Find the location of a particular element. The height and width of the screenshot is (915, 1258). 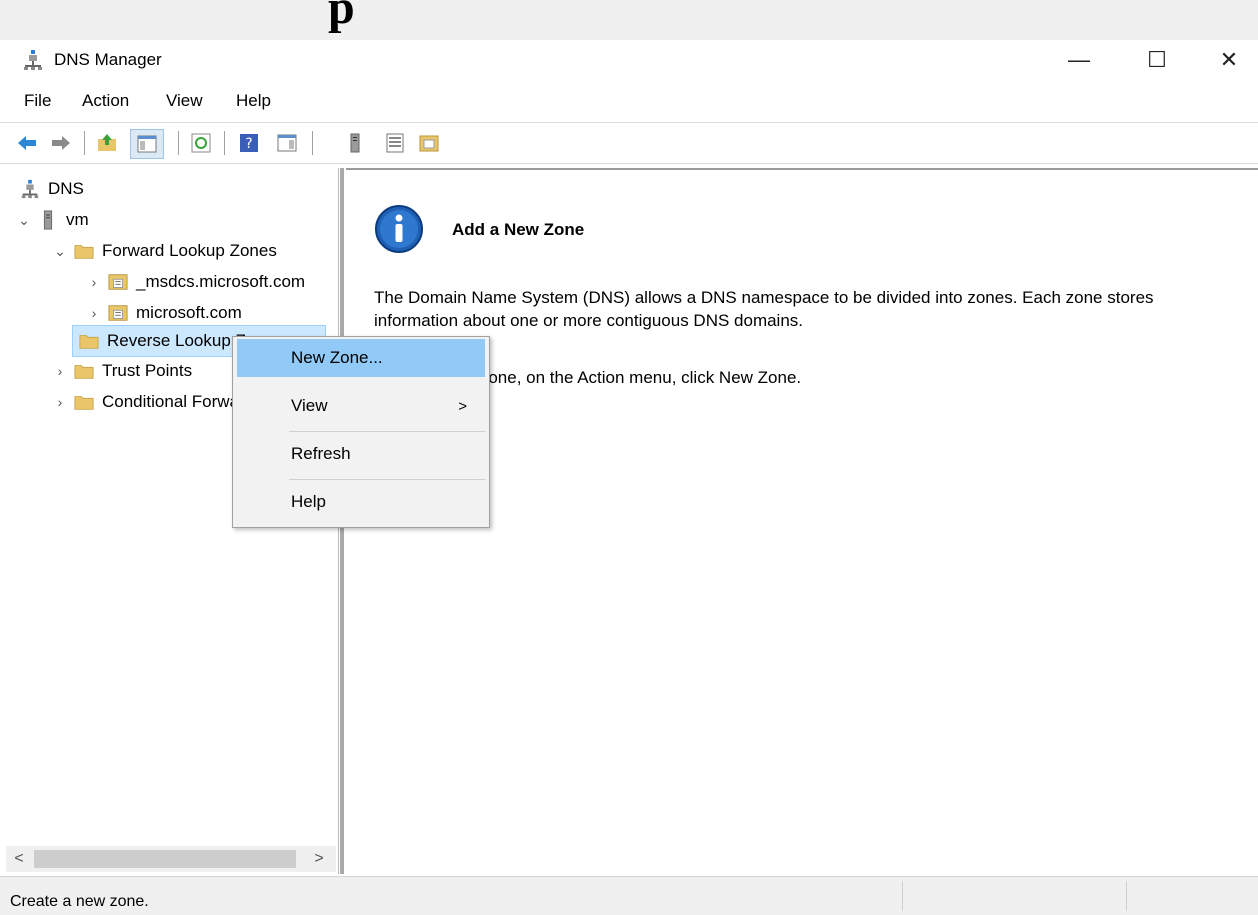

refresh-icon is located at coordinates (201, 143).